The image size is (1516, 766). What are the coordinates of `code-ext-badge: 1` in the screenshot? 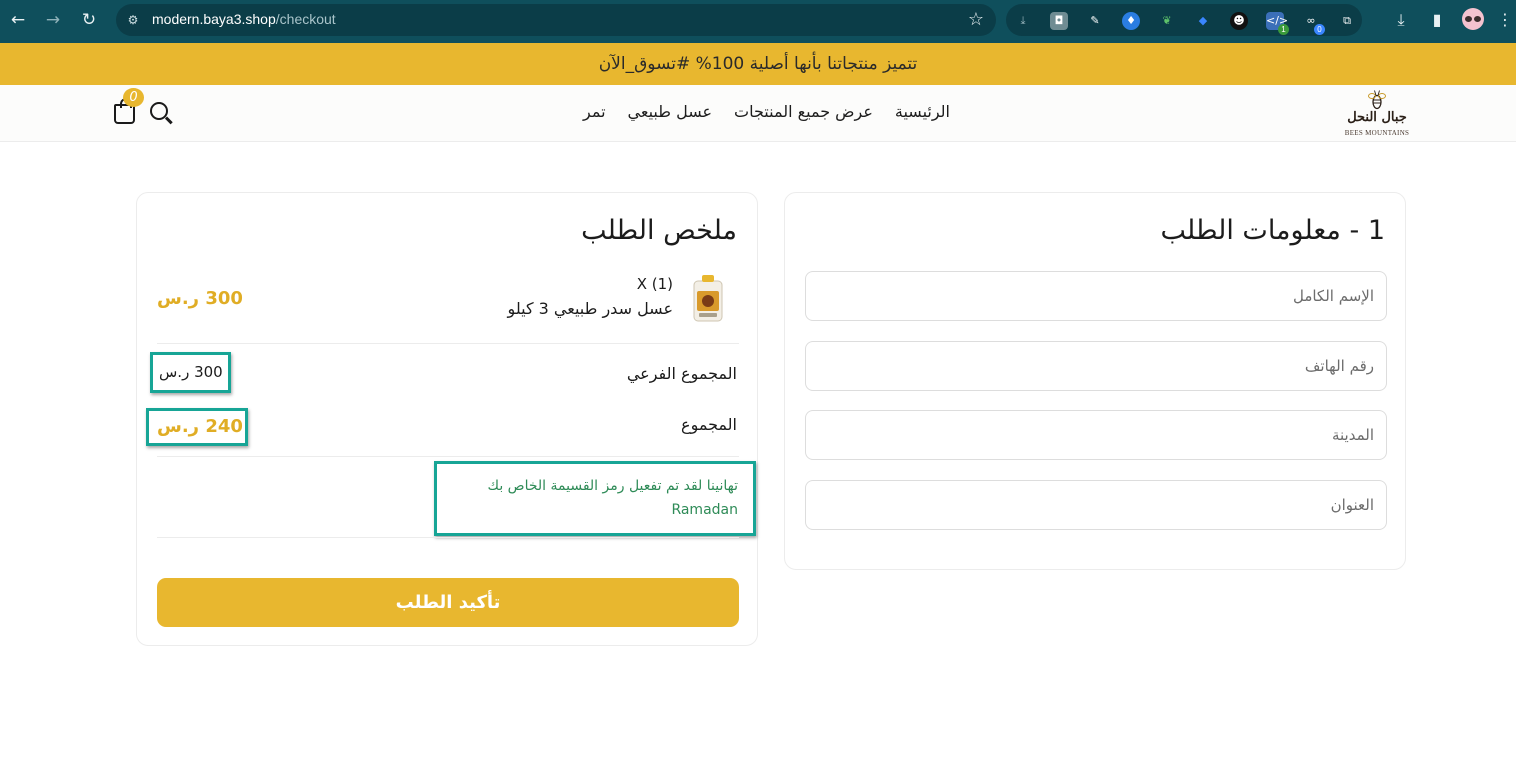 It's located at (1283, 29).